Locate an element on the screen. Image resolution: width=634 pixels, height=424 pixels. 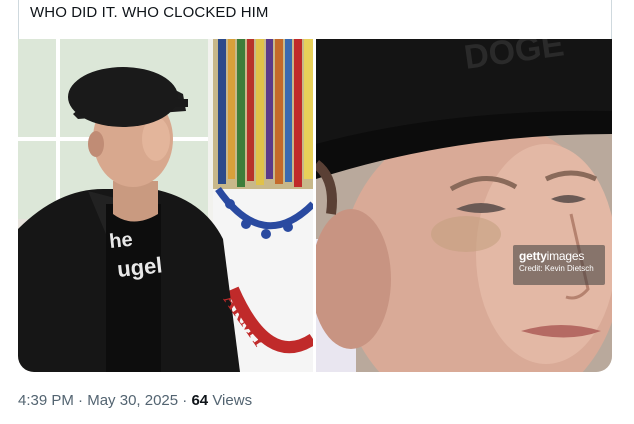
tweet-time-link: 4:39 PM · May 30, 2025 is located at coordinates (98, 400).